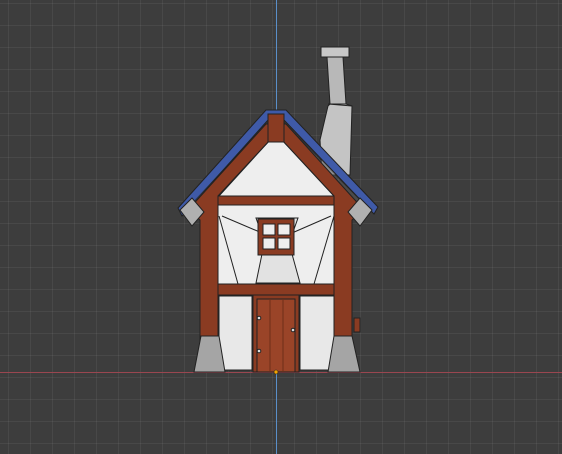 The height and width of the screenshot is (454, 562). What do you see at coordinates (276, 237) in the screenshot?
I see `window` at bounding box center [276, 237].